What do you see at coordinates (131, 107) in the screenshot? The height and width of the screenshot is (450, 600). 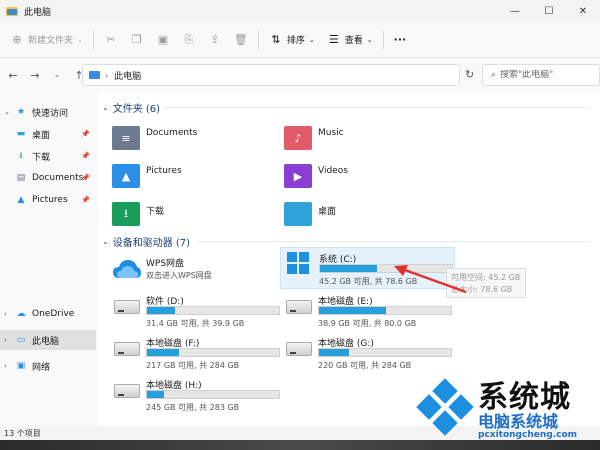 I see `folders-section-header: ⌄ 文件夹 (6)` at bounding box center [131, 107].